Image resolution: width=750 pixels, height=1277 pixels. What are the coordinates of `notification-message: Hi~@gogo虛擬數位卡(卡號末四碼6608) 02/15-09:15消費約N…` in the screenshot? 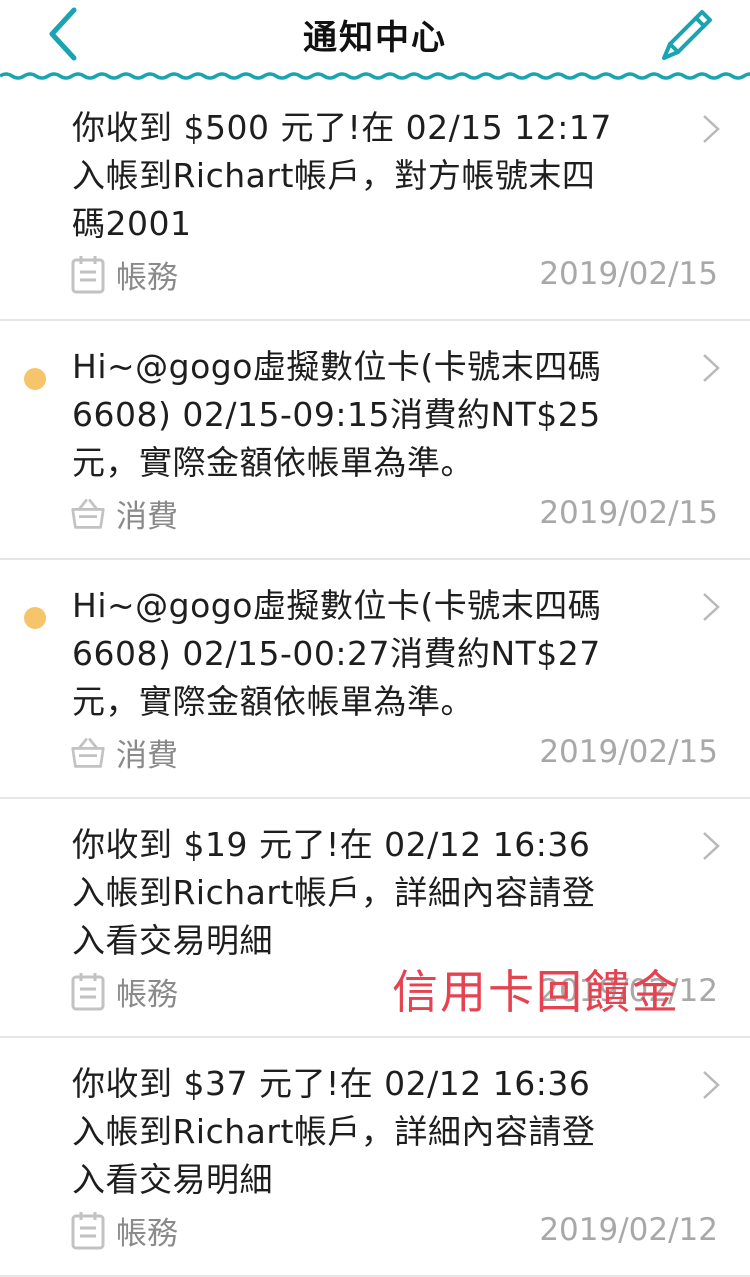 It's located at (337, 414).